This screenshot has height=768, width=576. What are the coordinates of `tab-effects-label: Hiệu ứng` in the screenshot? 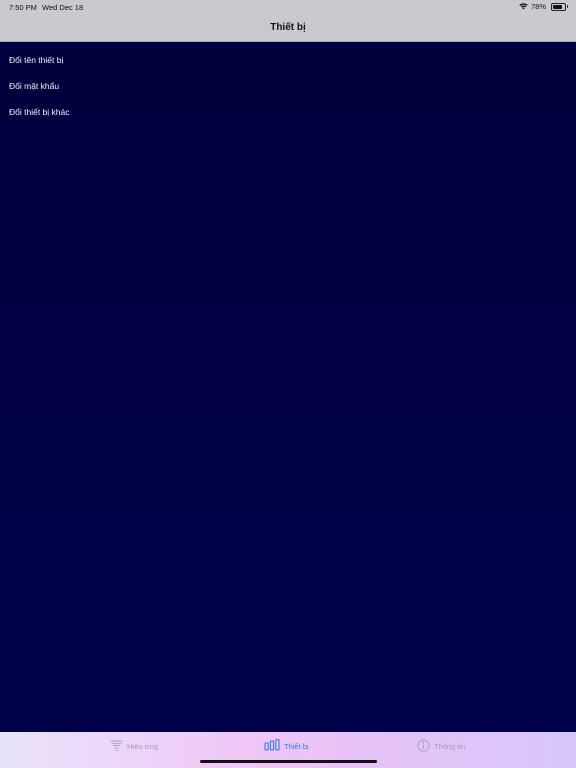 It's located at (142, 746).